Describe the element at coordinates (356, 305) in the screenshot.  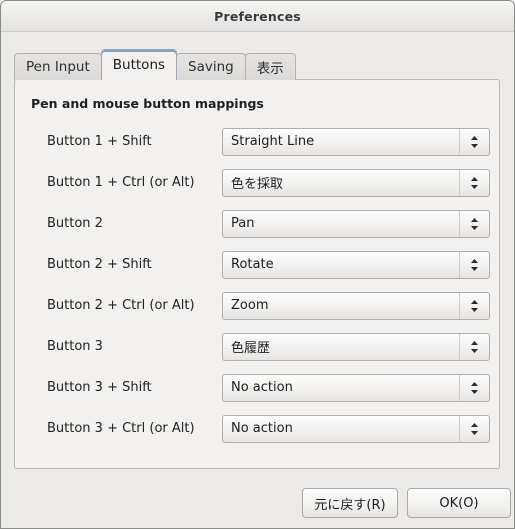
I see `action-select: Zoom` at that location.